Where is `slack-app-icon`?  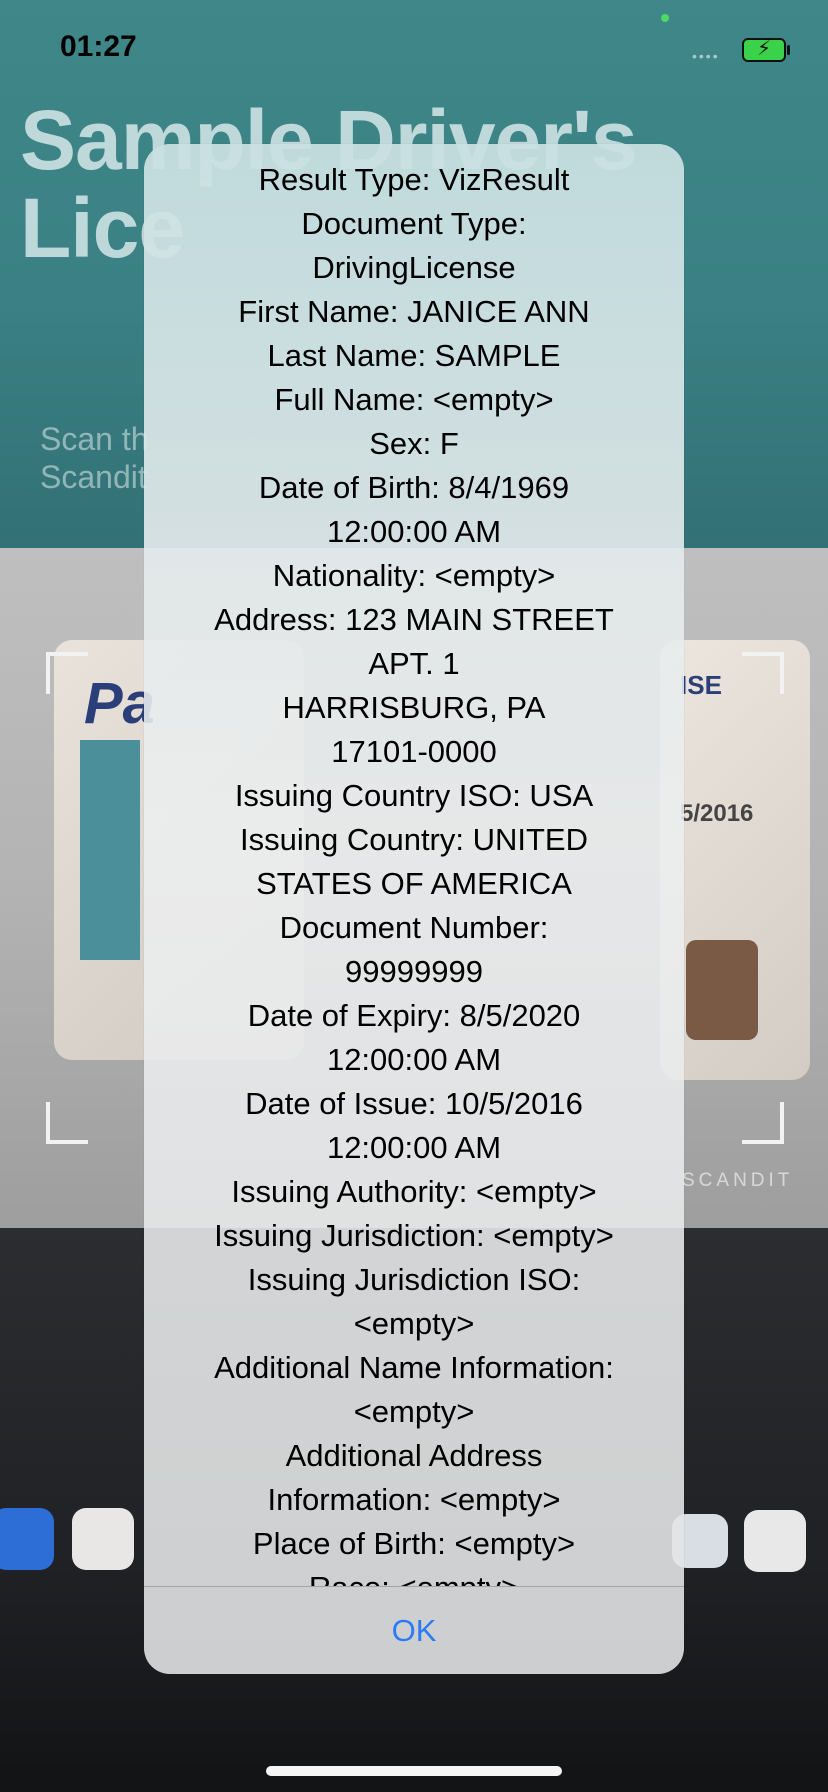 slack-app-icon is located at coordinates (103, 1539).